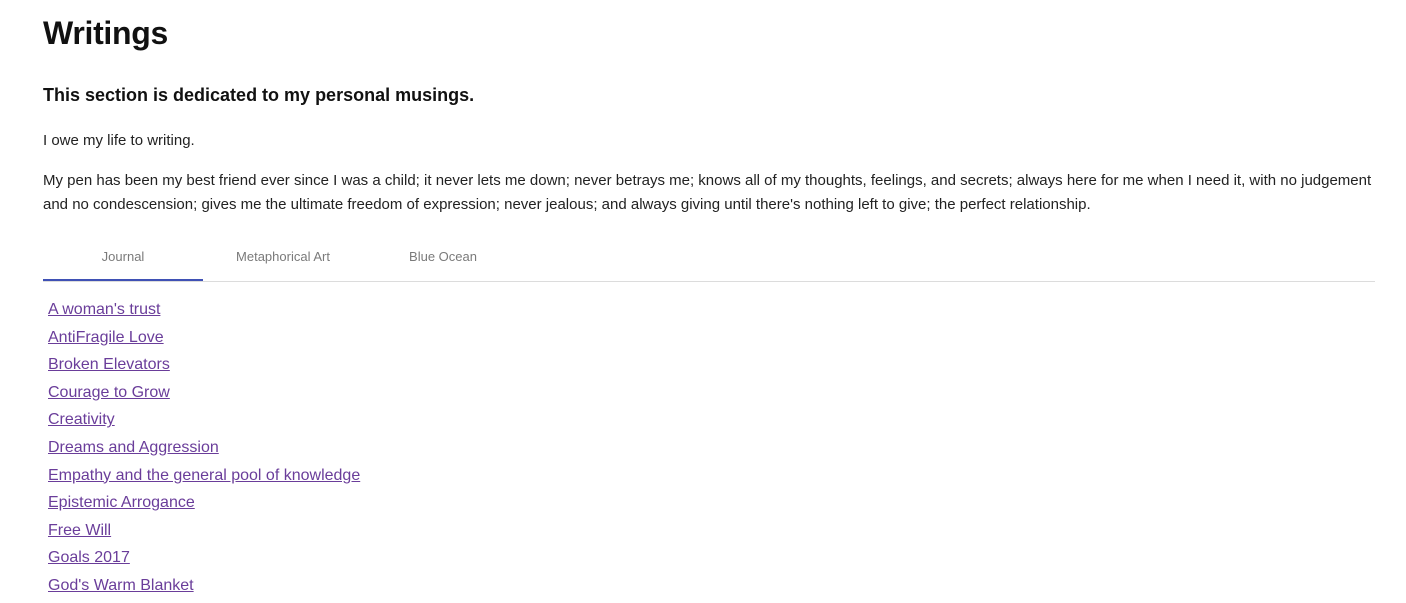  What do you see at coordinates (133, 447) in the screenshot?
I see `journal-link-dreams-and-aggression: Dreams and Aggression` at bounding box center [133, 447].